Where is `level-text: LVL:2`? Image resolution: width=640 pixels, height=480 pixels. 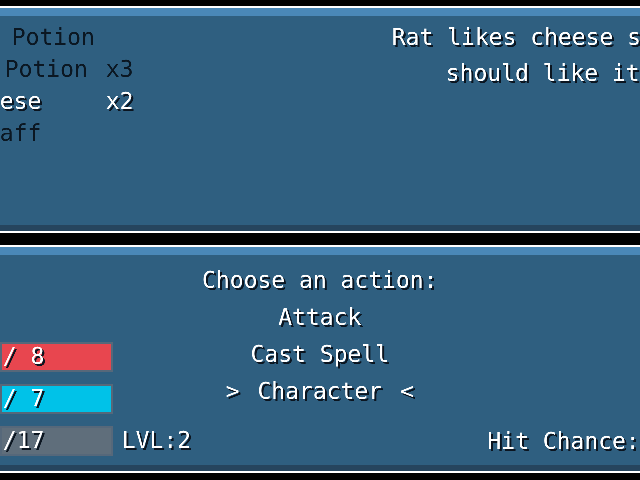 level-text: LVL:2 is located at coordinates (157, 441).